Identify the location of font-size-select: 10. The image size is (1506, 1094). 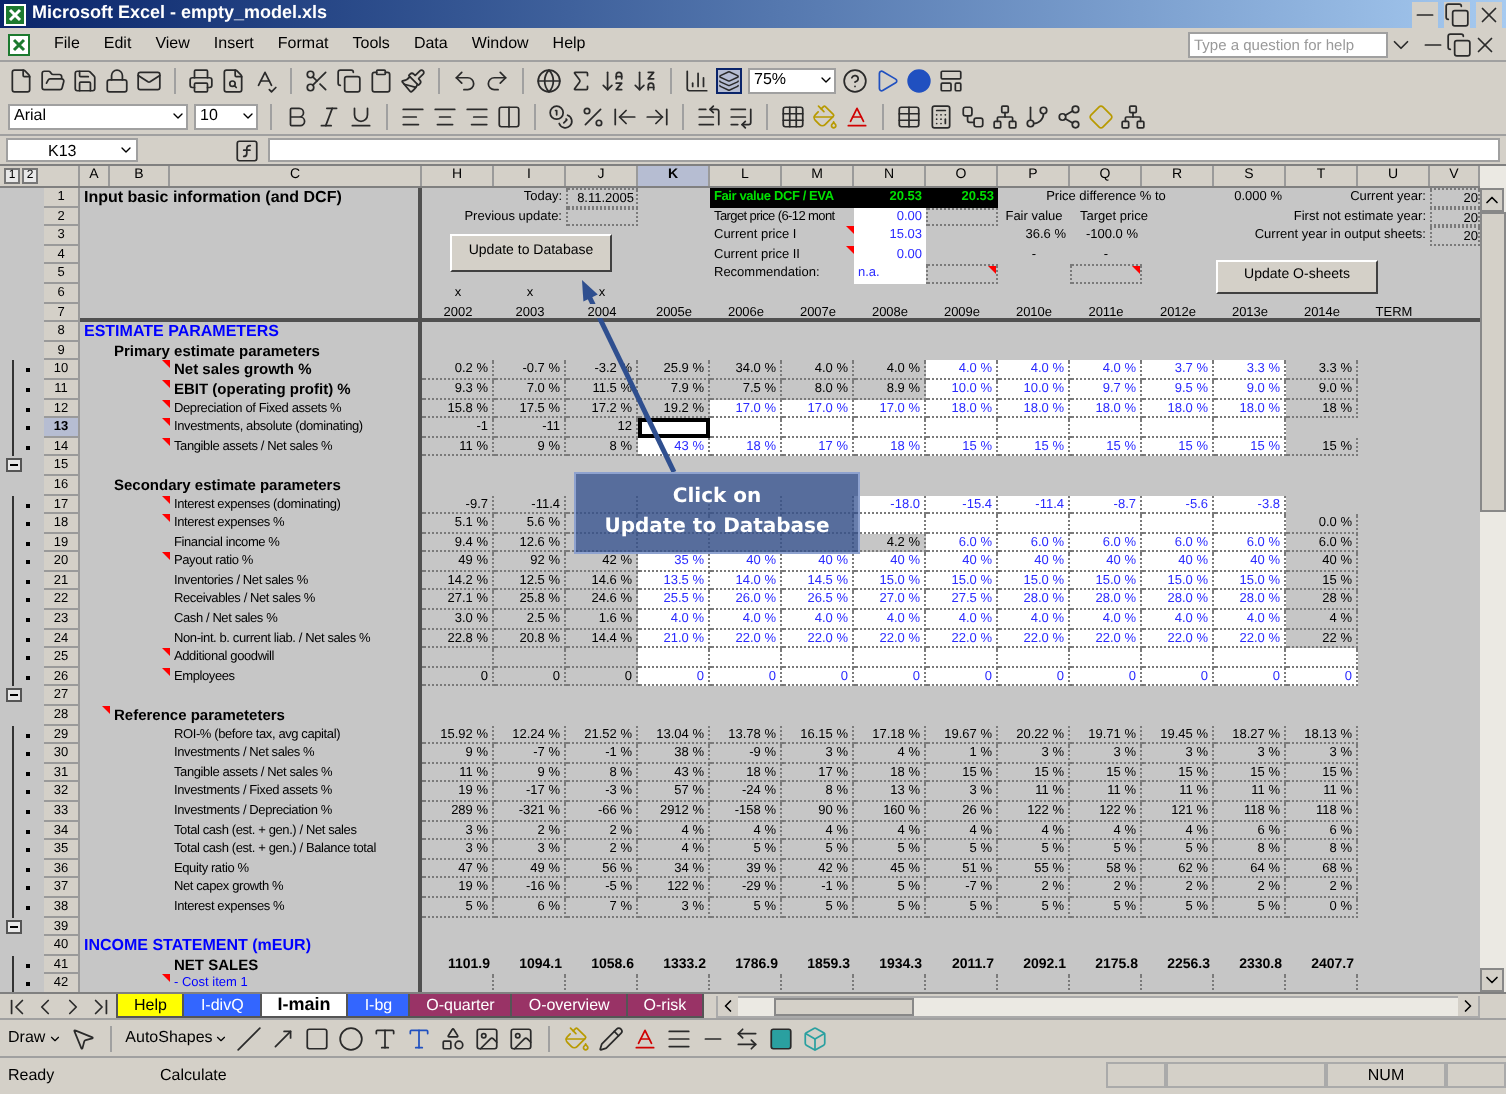
(226, 116).